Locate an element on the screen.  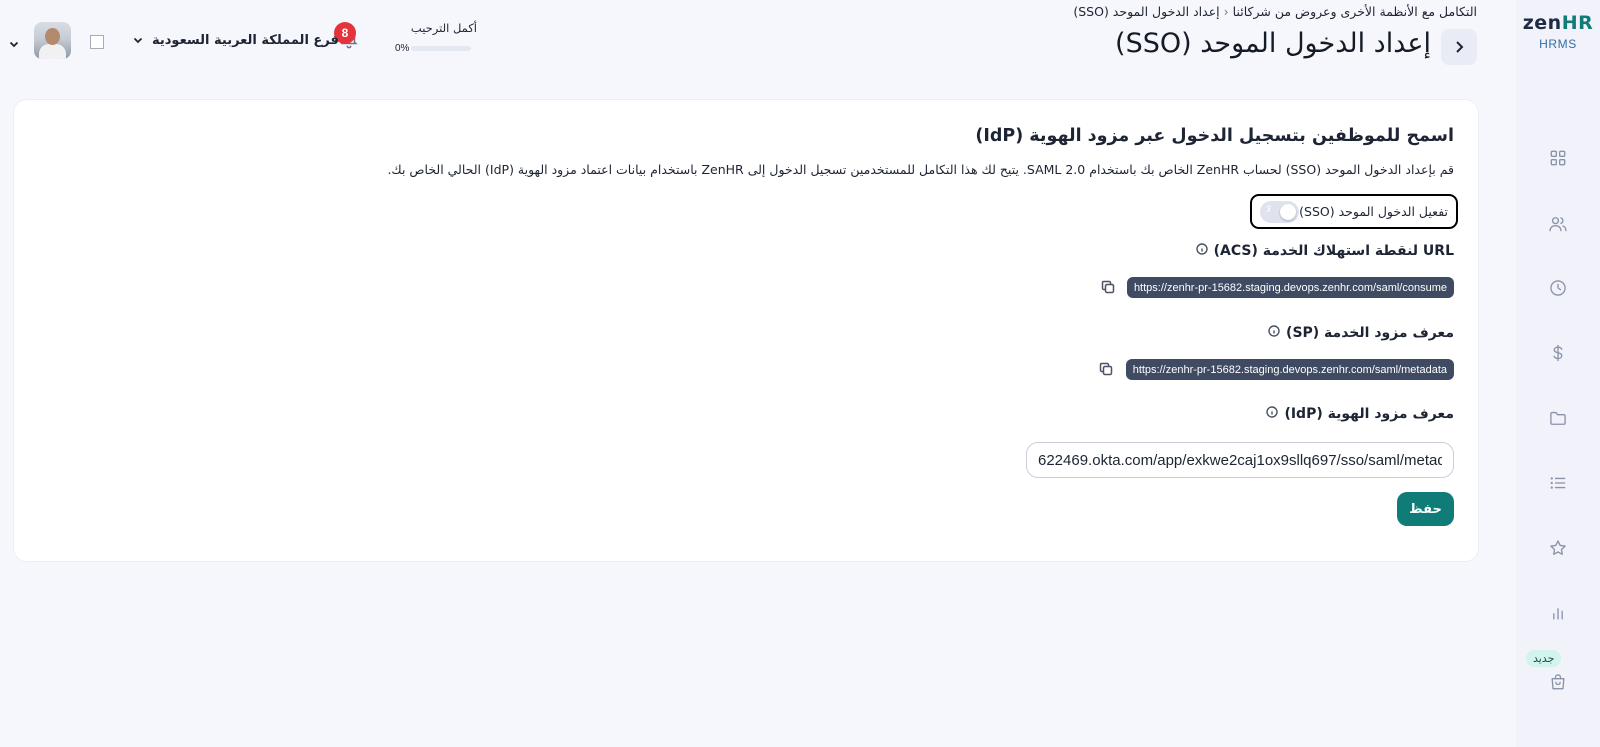
chevron-left-icon: ‹ is located at coordinates (1226, 11).